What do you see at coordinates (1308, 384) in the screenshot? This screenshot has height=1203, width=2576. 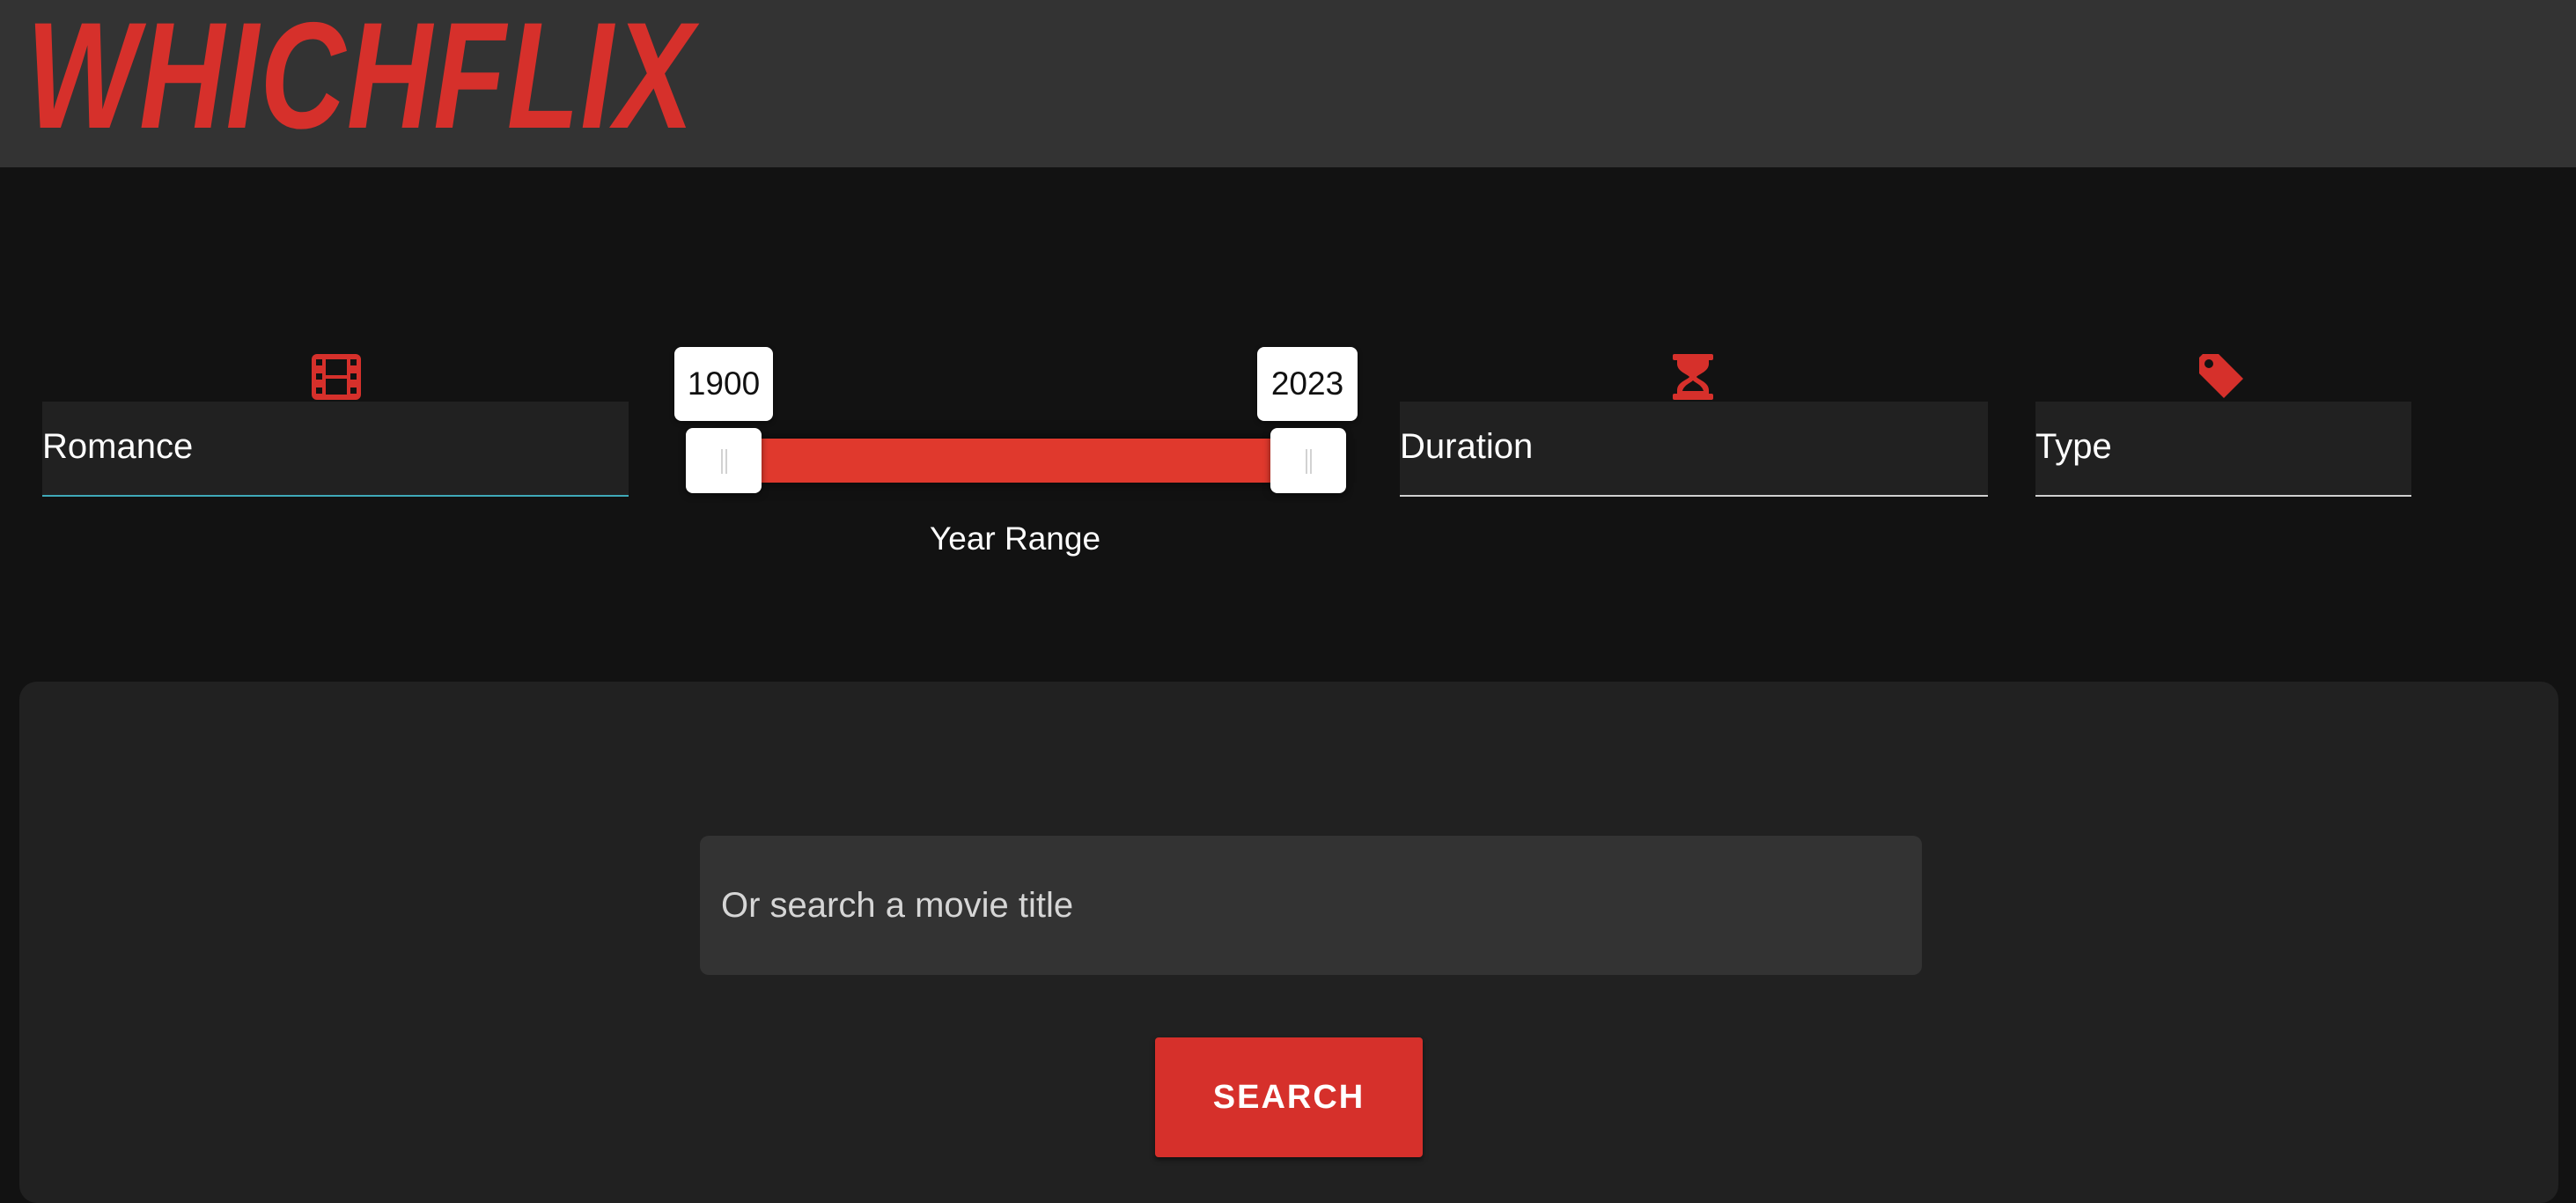 I see `year-max-tooltip: 2023` at bounding box center [1308, 384].